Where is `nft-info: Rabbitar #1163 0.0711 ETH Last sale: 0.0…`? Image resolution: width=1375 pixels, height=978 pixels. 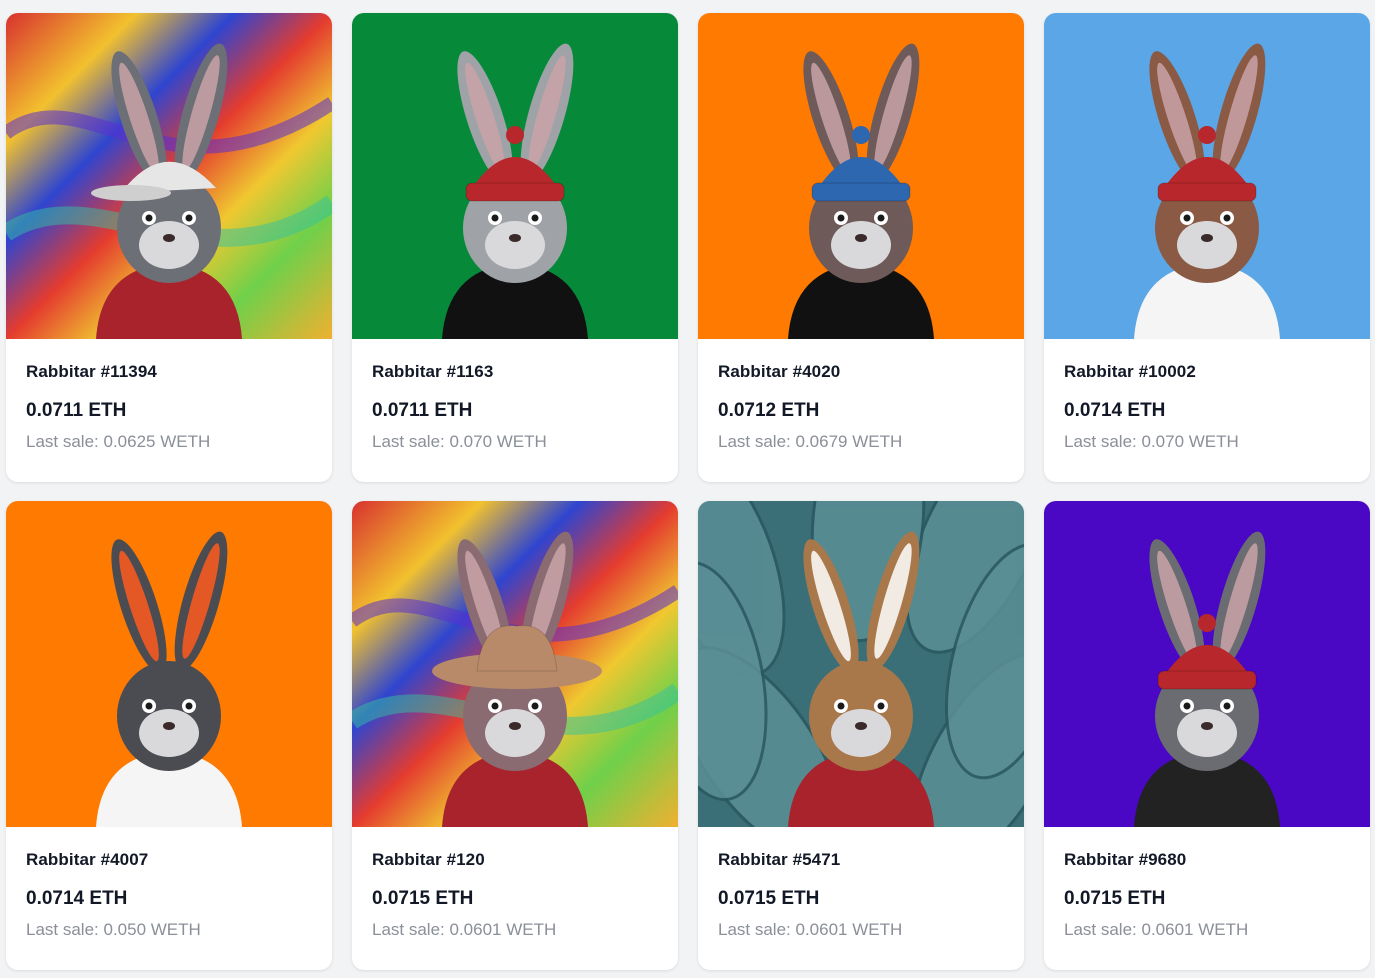 nft-info: Rabbitar #1163 0.0711 ETH Last sale: 0.0… is located at coordinates (515, 396).